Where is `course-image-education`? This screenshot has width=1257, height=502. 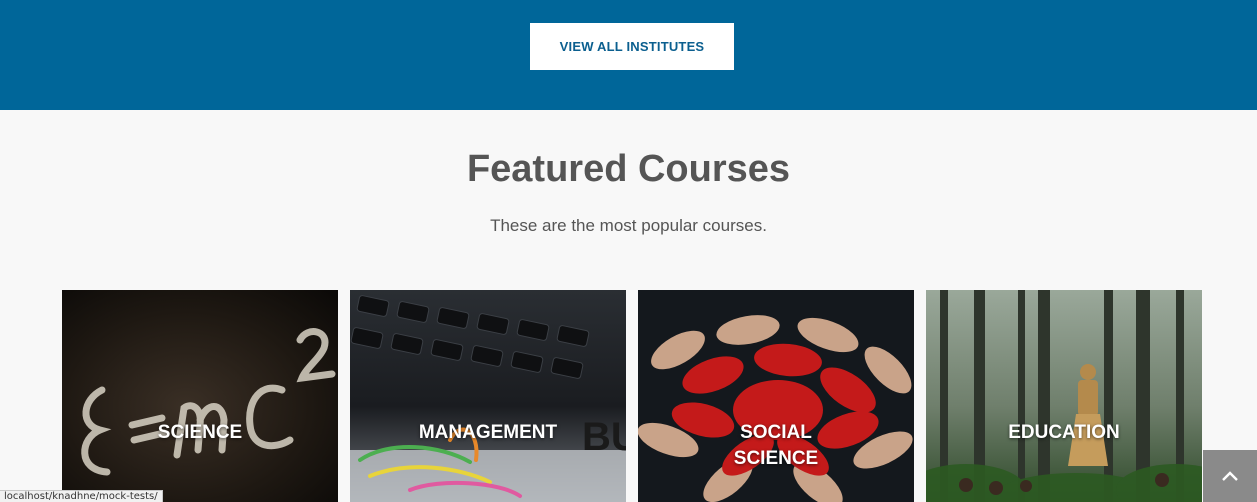 course-image-education is located at coordinates (1064, 396).